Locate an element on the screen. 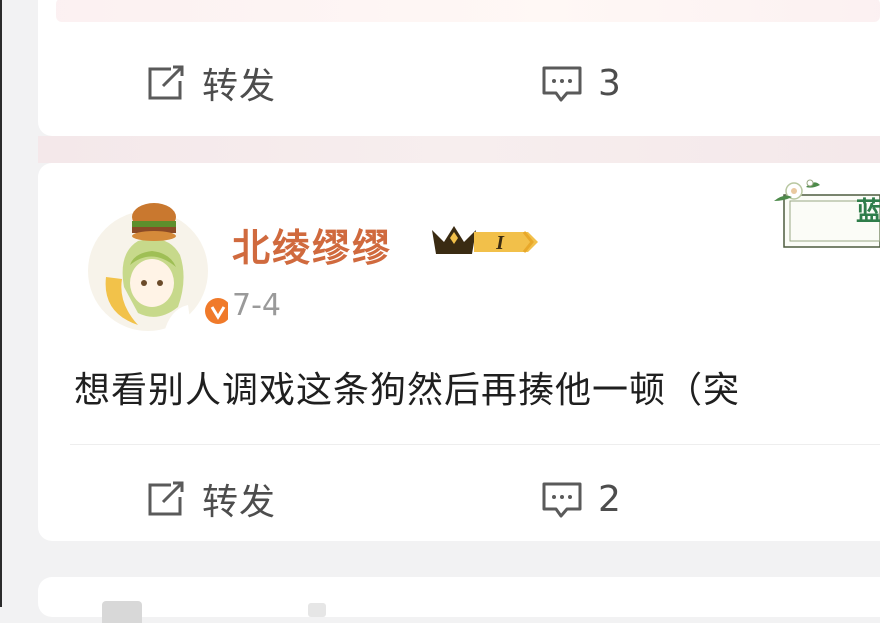 The height and width of the screenshot is (623, 880). comment-button: 2 is located at coordinates (581, 499).